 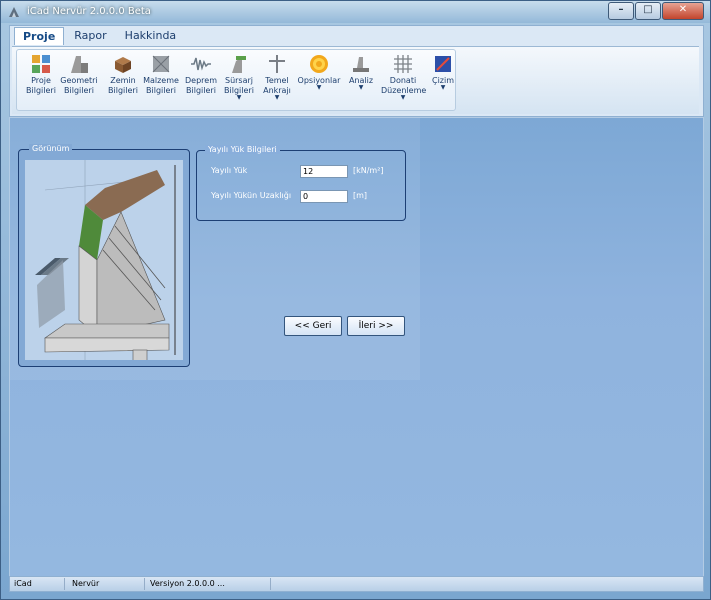 What do you see at coordinates (251, 195) in the screenshot?
I see `distance-label: Yayılı Yükün Uzaklığı` at bounding box center [251, 195].